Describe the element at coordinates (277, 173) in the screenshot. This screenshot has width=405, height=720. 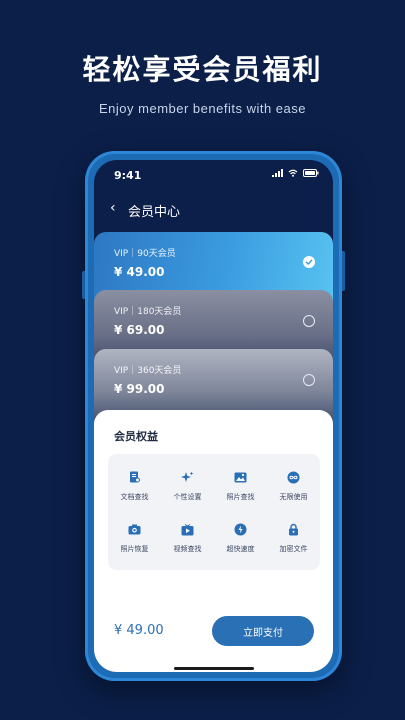
I see `signal-icon` at that location.